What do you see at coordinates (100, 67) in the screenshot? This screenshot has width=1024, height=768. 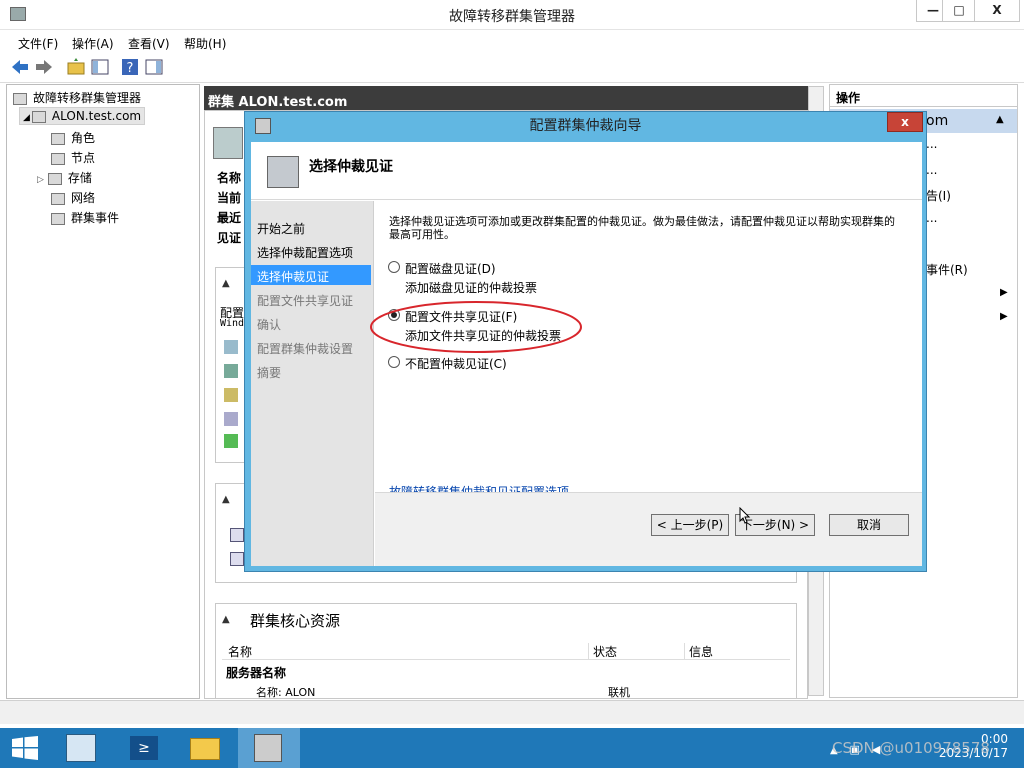 I see `show-hide-tree-icon` at bounding box center [100, 67].